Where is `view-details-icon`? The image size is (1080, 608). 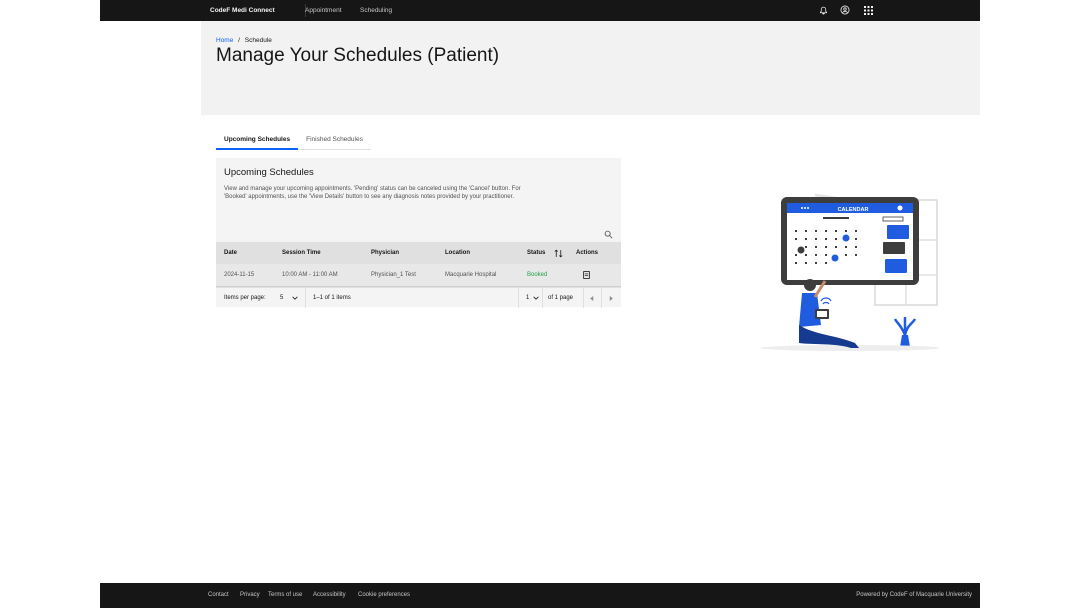
view-details-icon is located at coordinates (586, 275).